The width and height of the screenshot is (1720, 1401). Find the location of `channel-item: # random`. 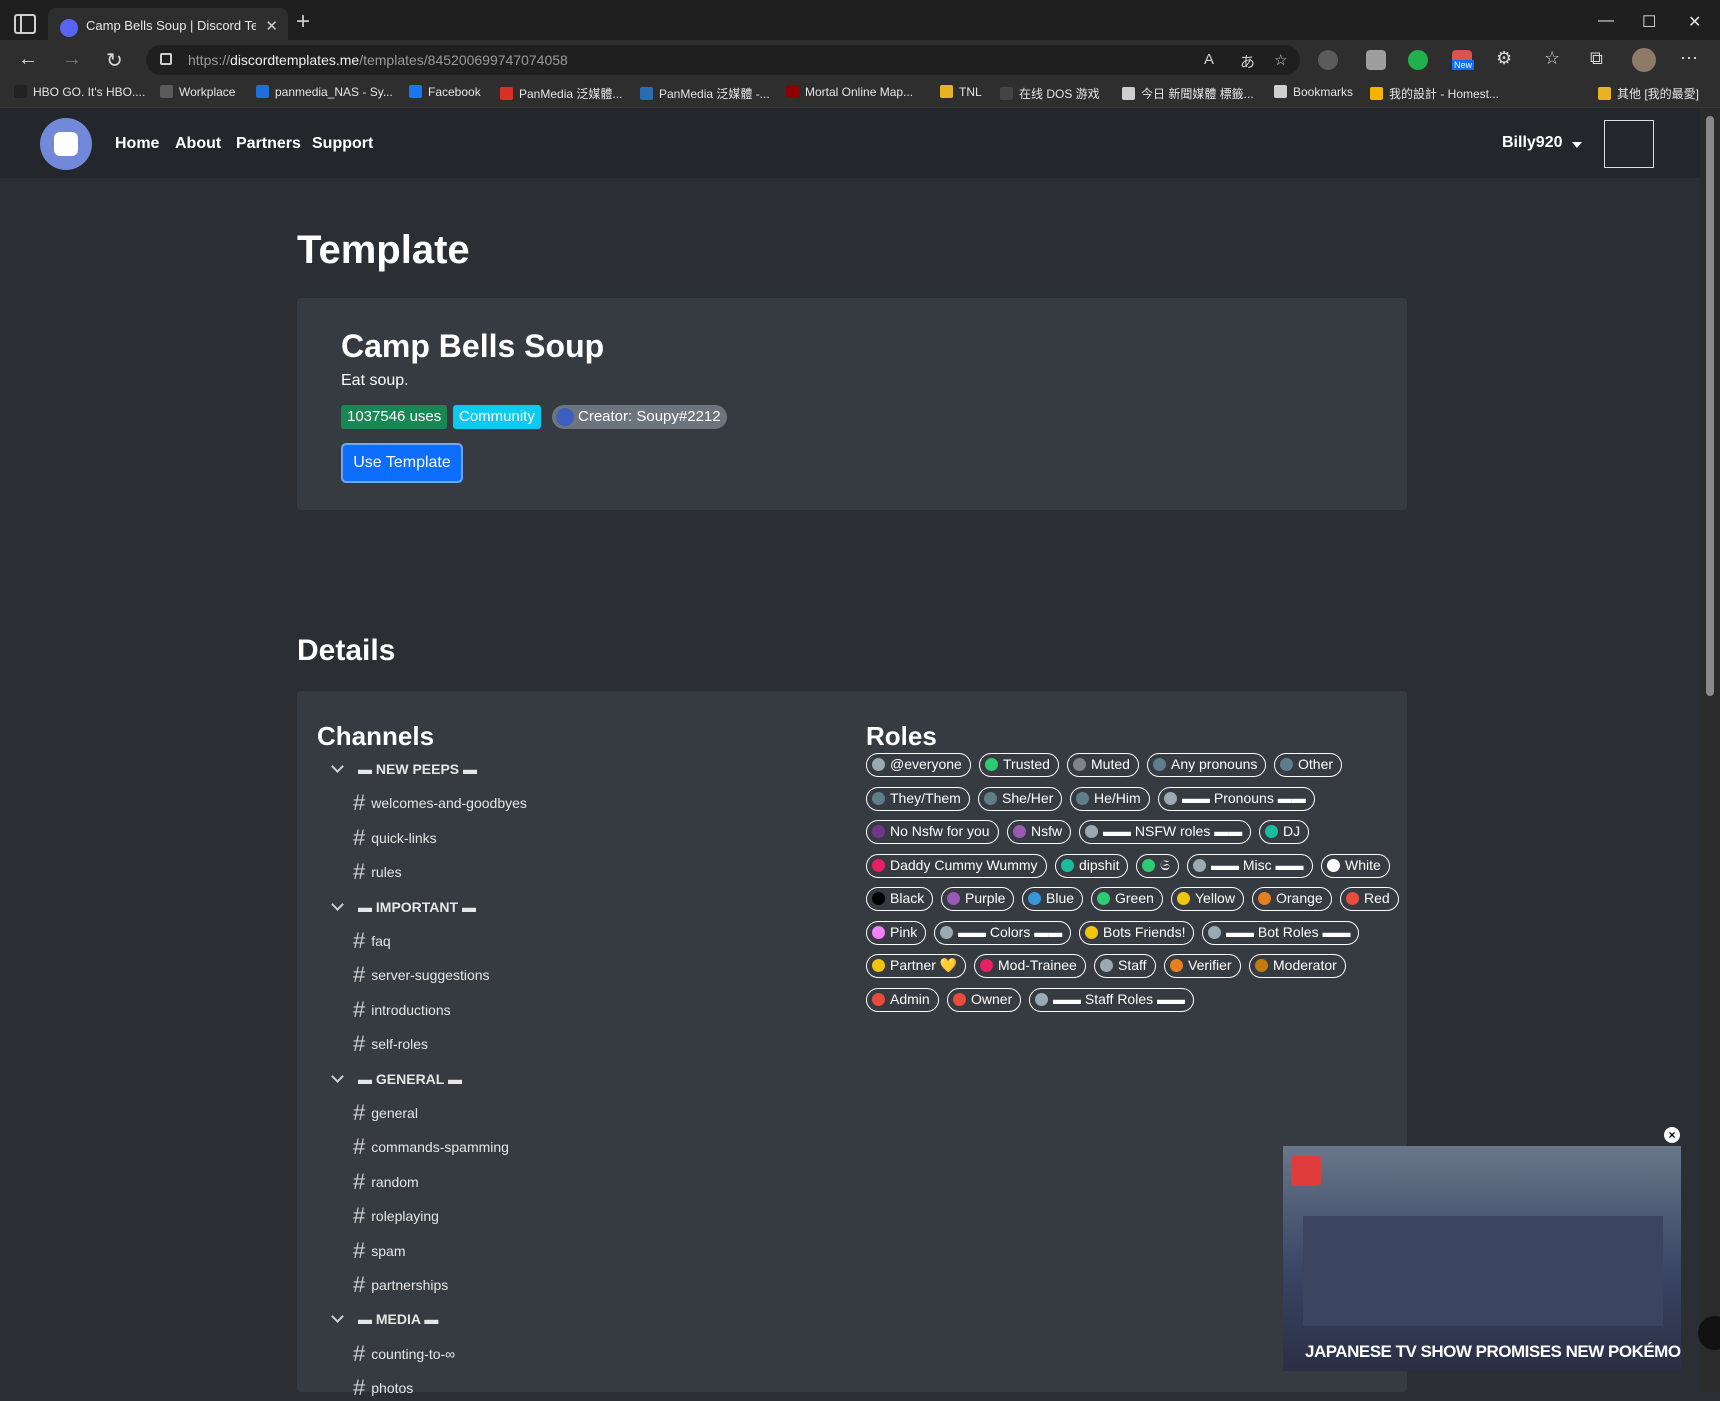

channel-item: # random is located at coordinates (386, 1182).